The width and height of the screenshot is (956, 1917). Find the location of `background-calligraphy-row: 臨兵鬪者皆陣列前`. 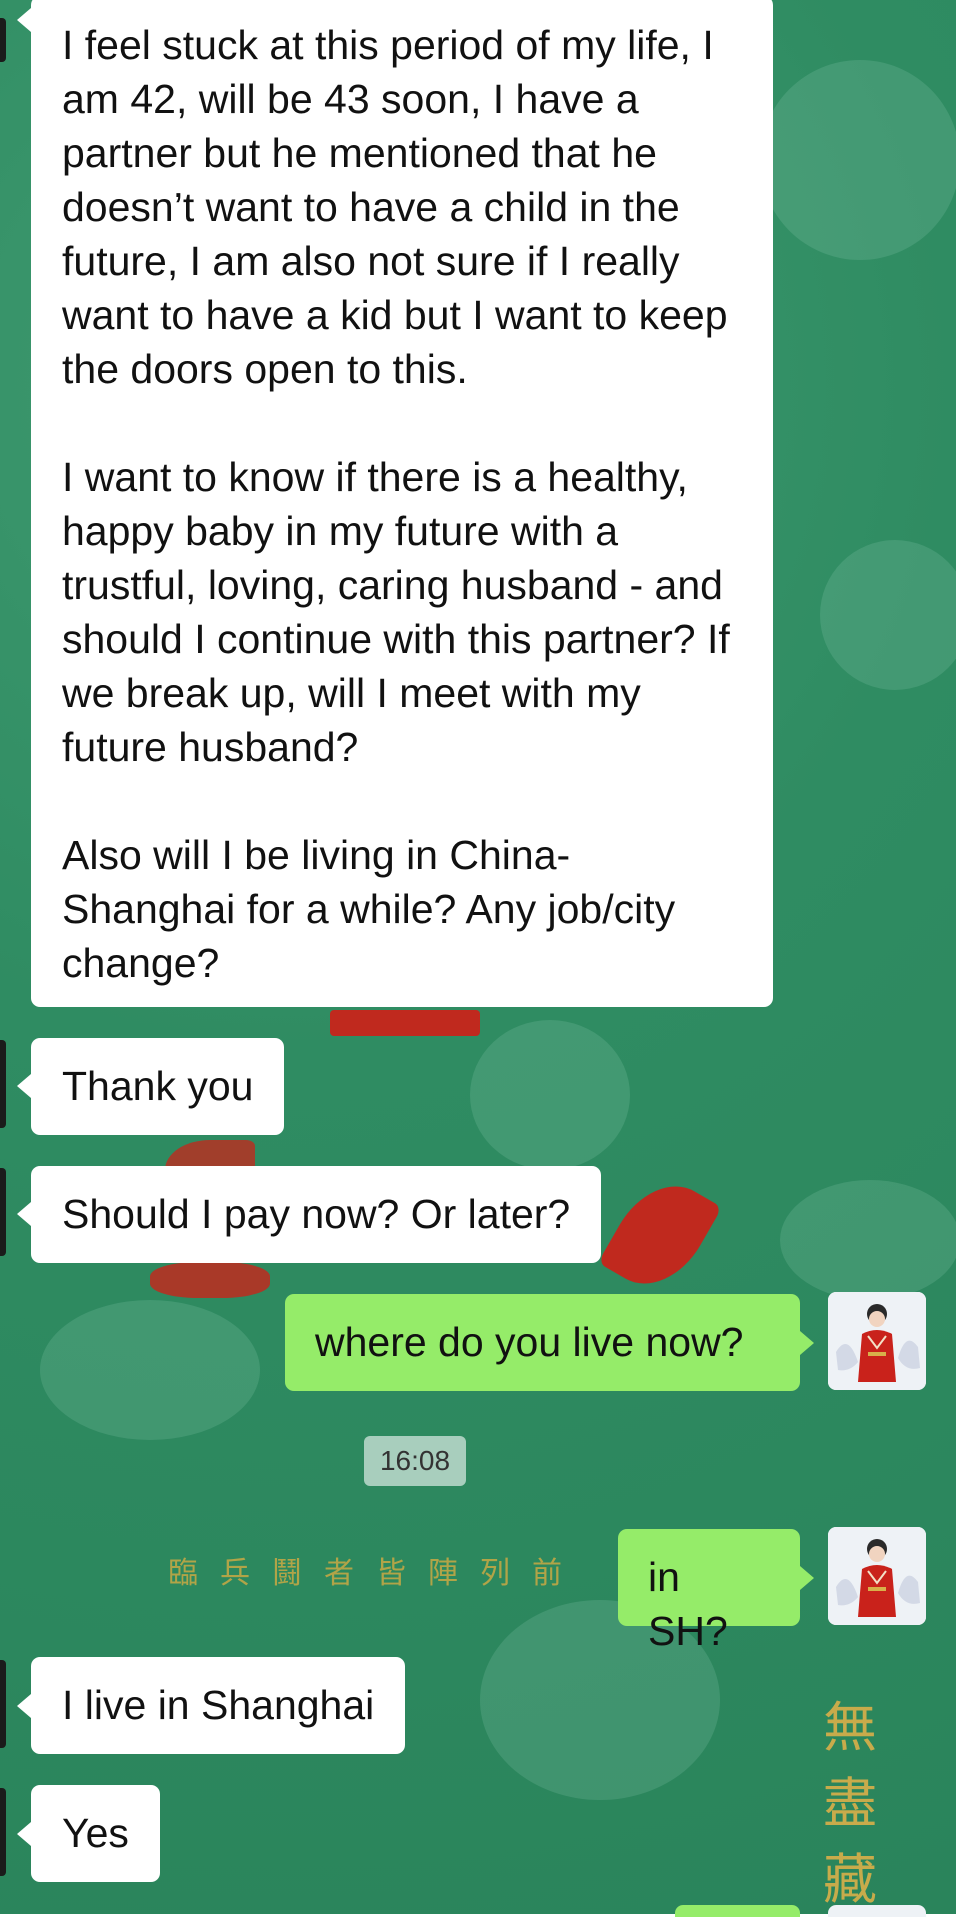

background-calligraphy-row: 臨兵鬪者皆陣列前 is located at coordinates (376, 1573).